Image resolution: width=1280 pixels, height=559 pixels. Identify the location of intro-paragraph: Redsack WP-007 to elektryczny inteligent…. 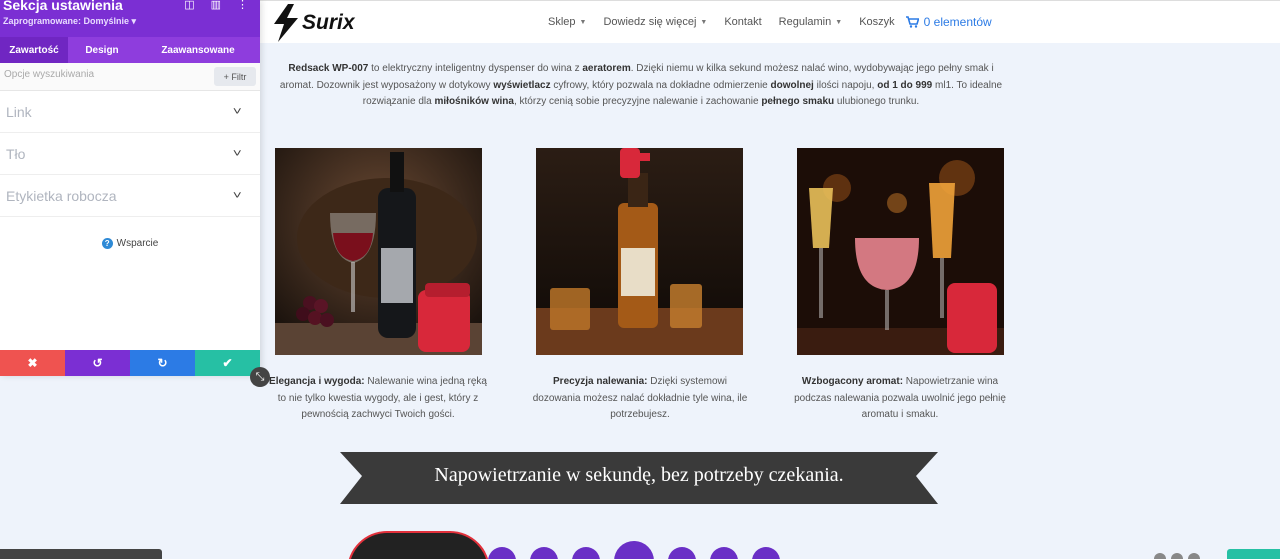
(641, 86).